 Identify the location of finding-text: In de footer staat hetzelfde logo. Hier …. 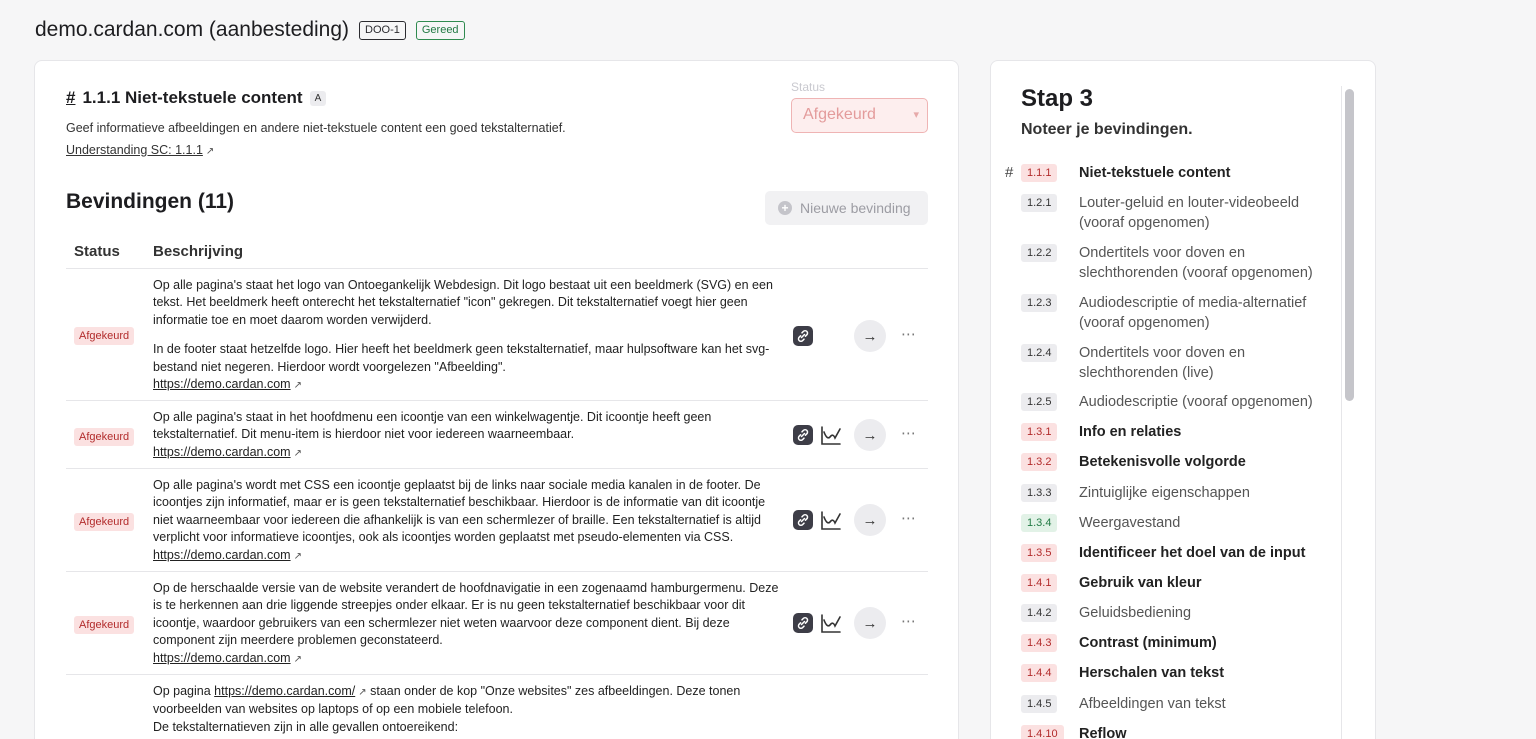
(461, 358).